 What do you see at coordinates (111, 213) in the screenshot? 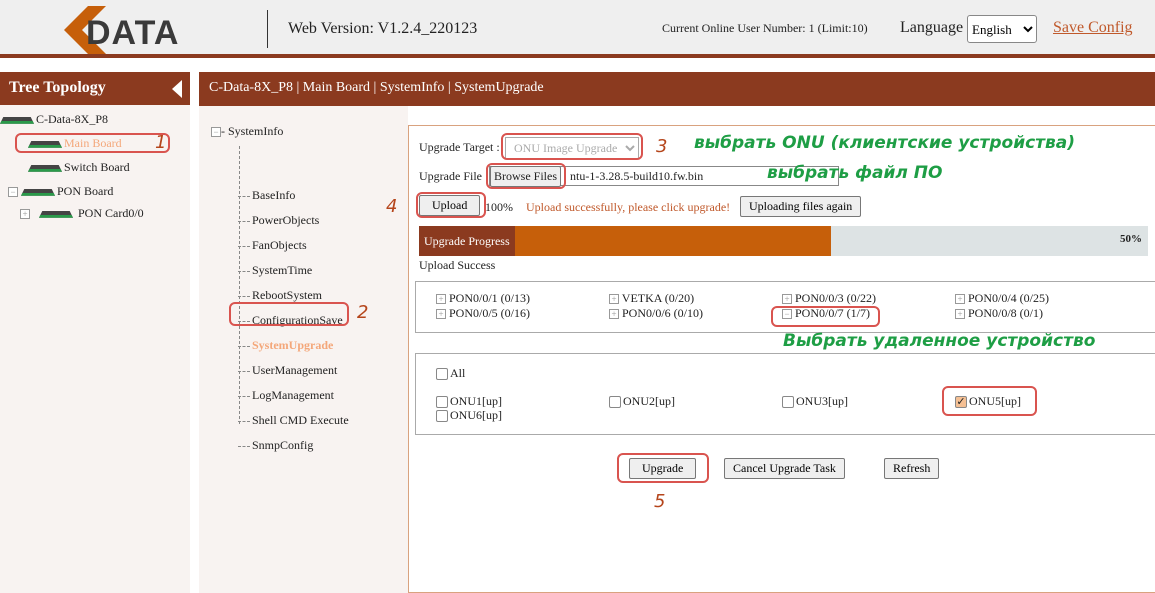
I see `tree-node-label: PON Card0/0` at bounding box center [111, 213].